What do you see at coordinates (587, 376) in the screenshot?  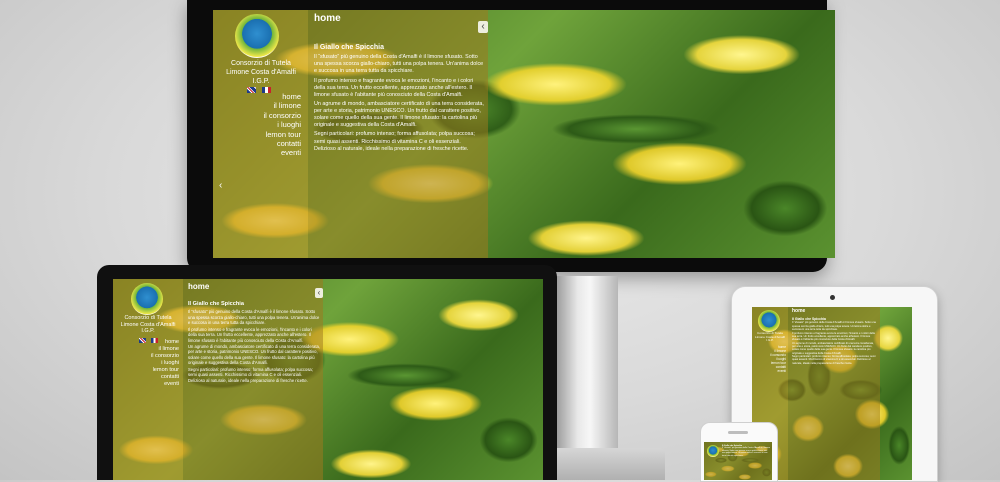 I see `monitor-stand` at bounding box center [587, 376].